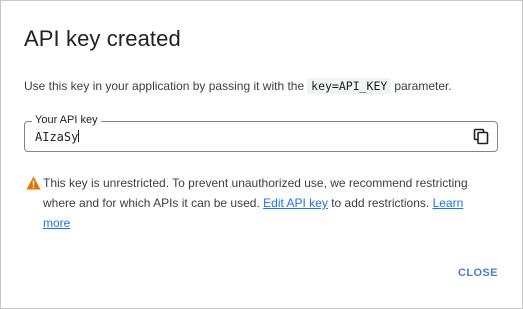 This screenshot has width=523, height=309. What do you see at coordinates (295, 203) in the screenshot?
I see `edit-api-key-link: Edit API key` at bounding box center [295, 203].